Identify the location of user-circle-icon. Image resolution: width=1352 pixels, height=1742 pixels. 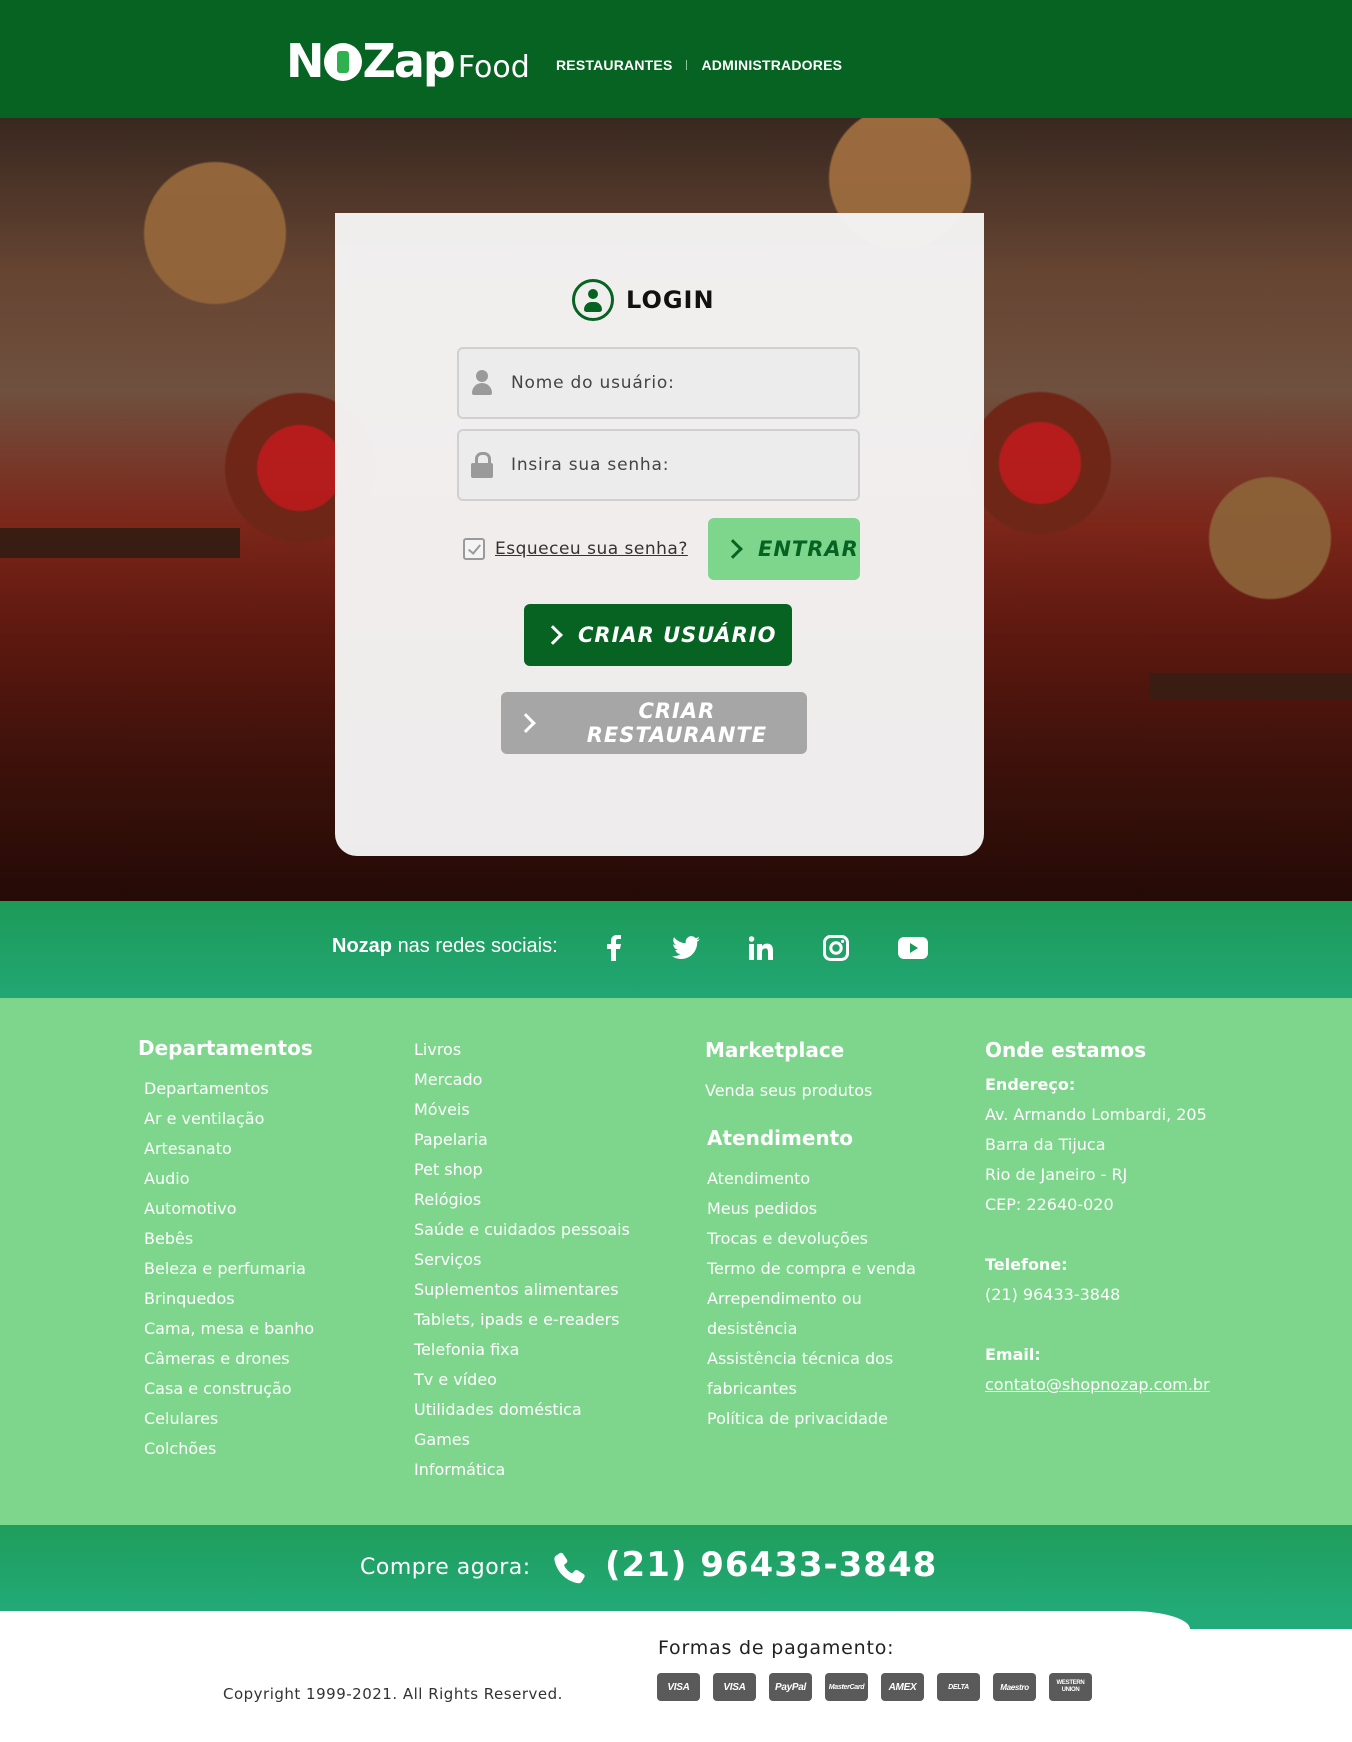
(593, 300).